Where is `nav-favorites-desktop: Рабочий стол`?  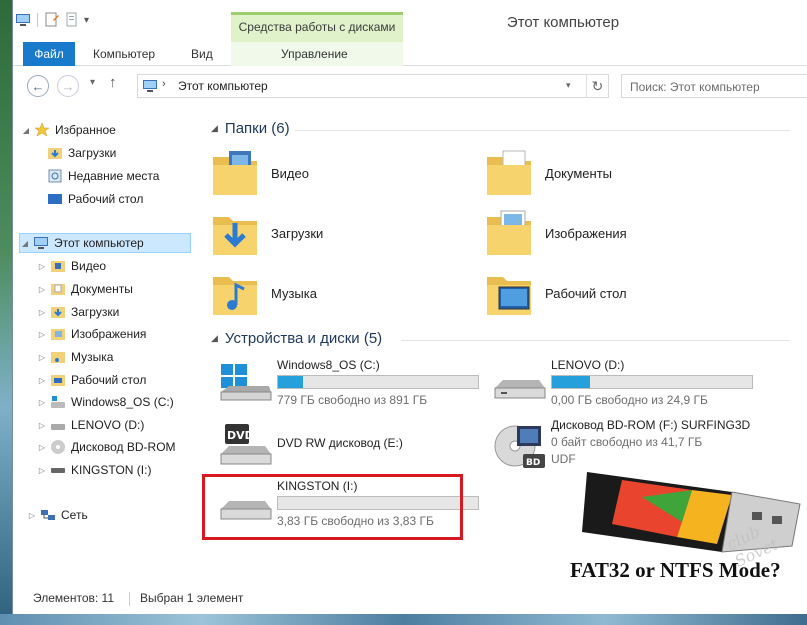
nav-favorites-desktop: Рабочий стол is located at coordinates (95, 199).